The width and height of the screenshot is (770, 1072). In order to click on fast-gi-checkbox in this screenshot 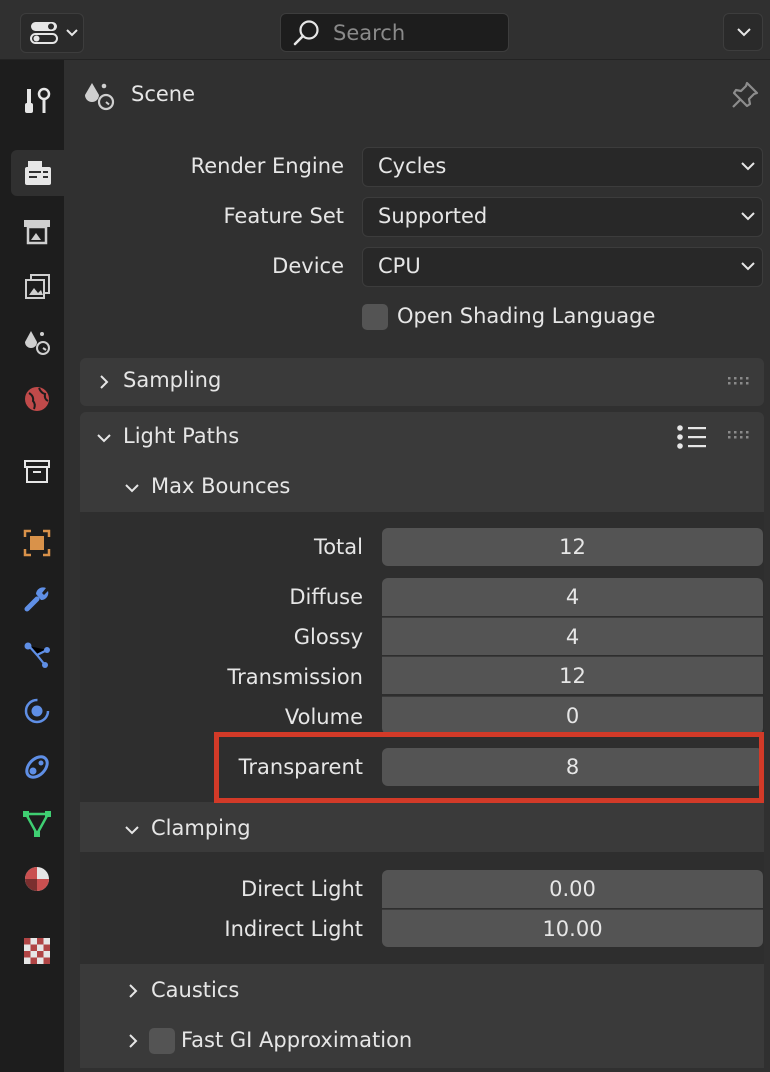, I will do `click(162, 1041)`.